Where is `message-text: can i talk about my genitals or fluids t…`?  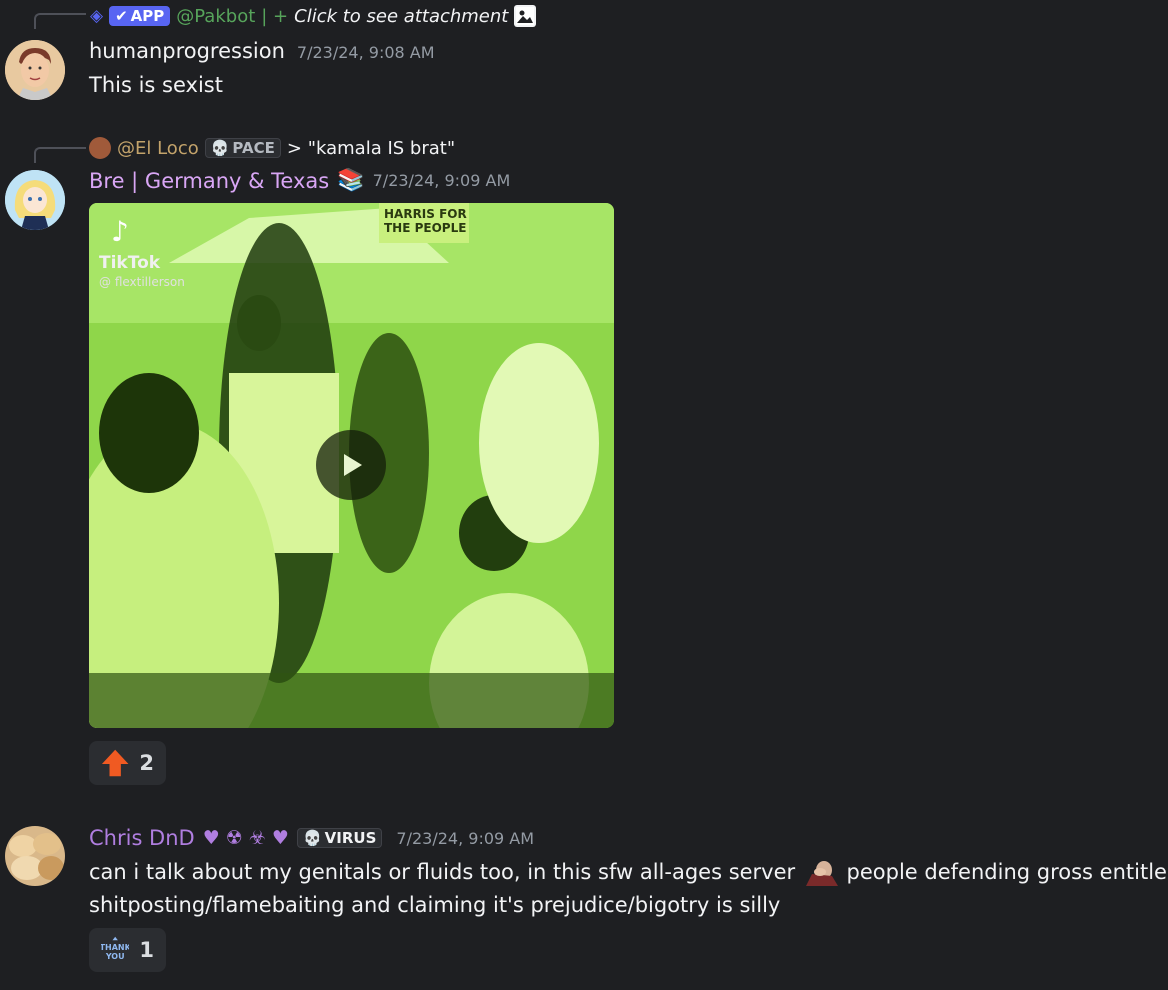
message-text: can i talk about my genitals or fluids t… is located at coordinates (628, 872).